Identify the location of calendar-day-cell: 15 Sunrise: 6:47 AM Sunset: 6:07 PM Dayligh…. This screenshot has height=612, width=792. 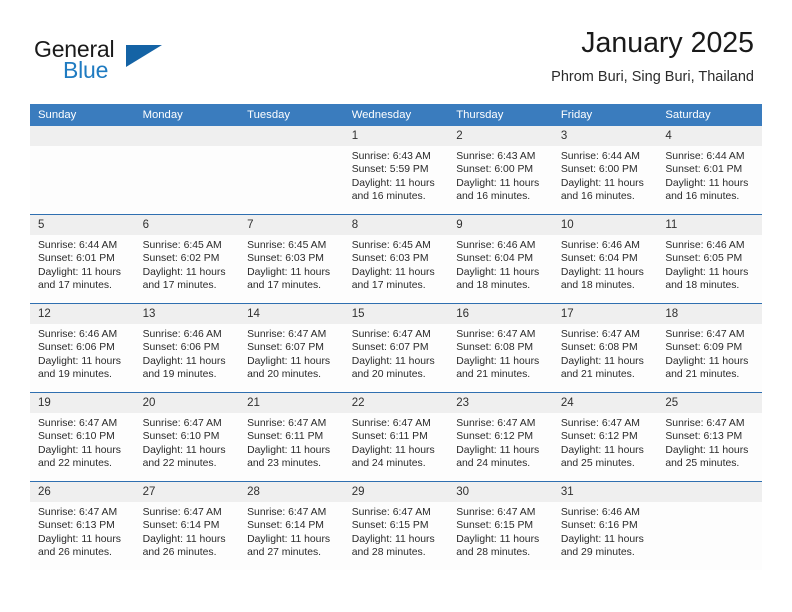
(396, 348).